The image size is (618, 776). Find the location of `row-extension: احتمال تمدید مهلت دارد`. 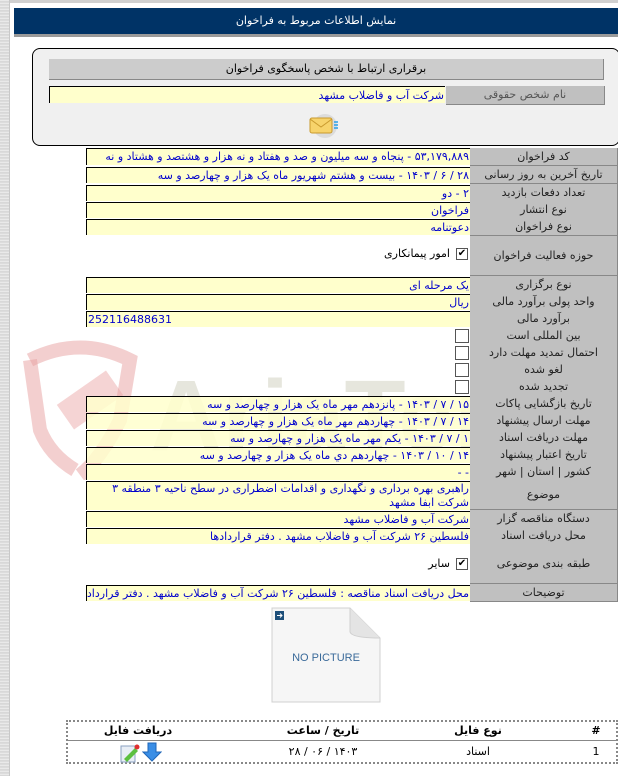

row-extension: احتمال تمدید مهلت دارد is located at coordinates (352, 353).